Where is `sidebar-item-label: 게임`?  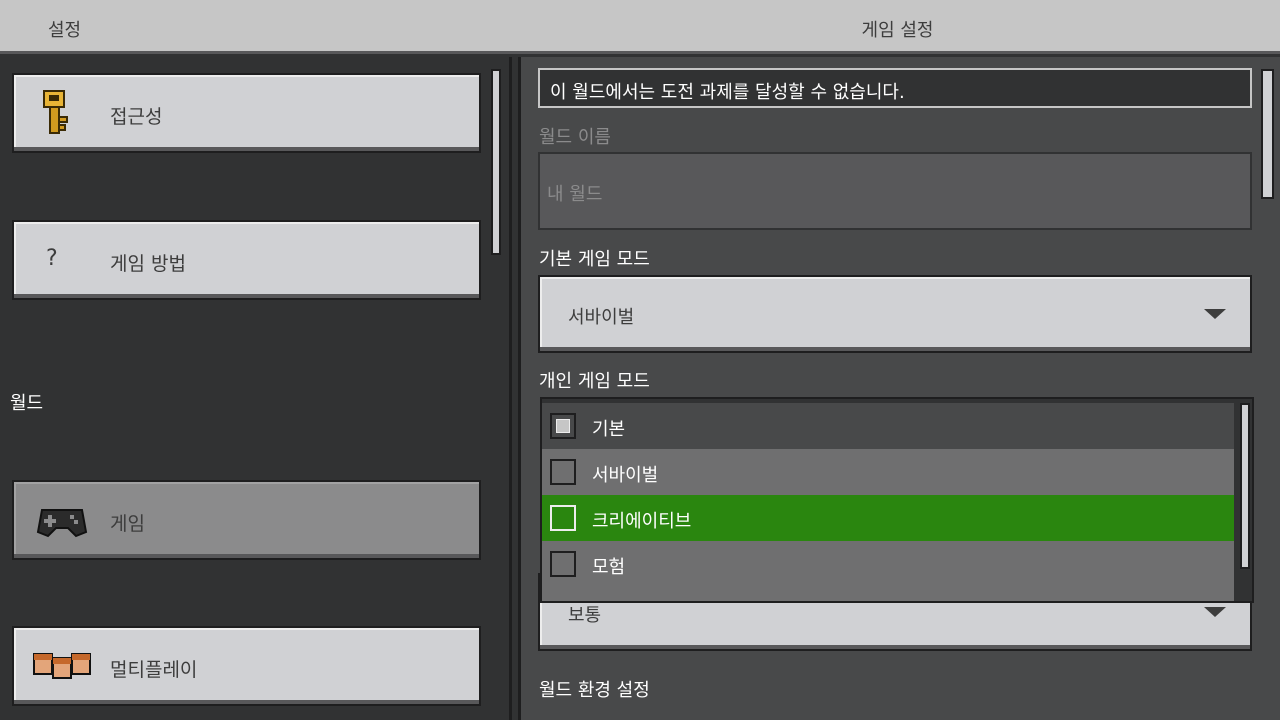 sidebar-item-label: 게임 is located at coordinates (127, 524).